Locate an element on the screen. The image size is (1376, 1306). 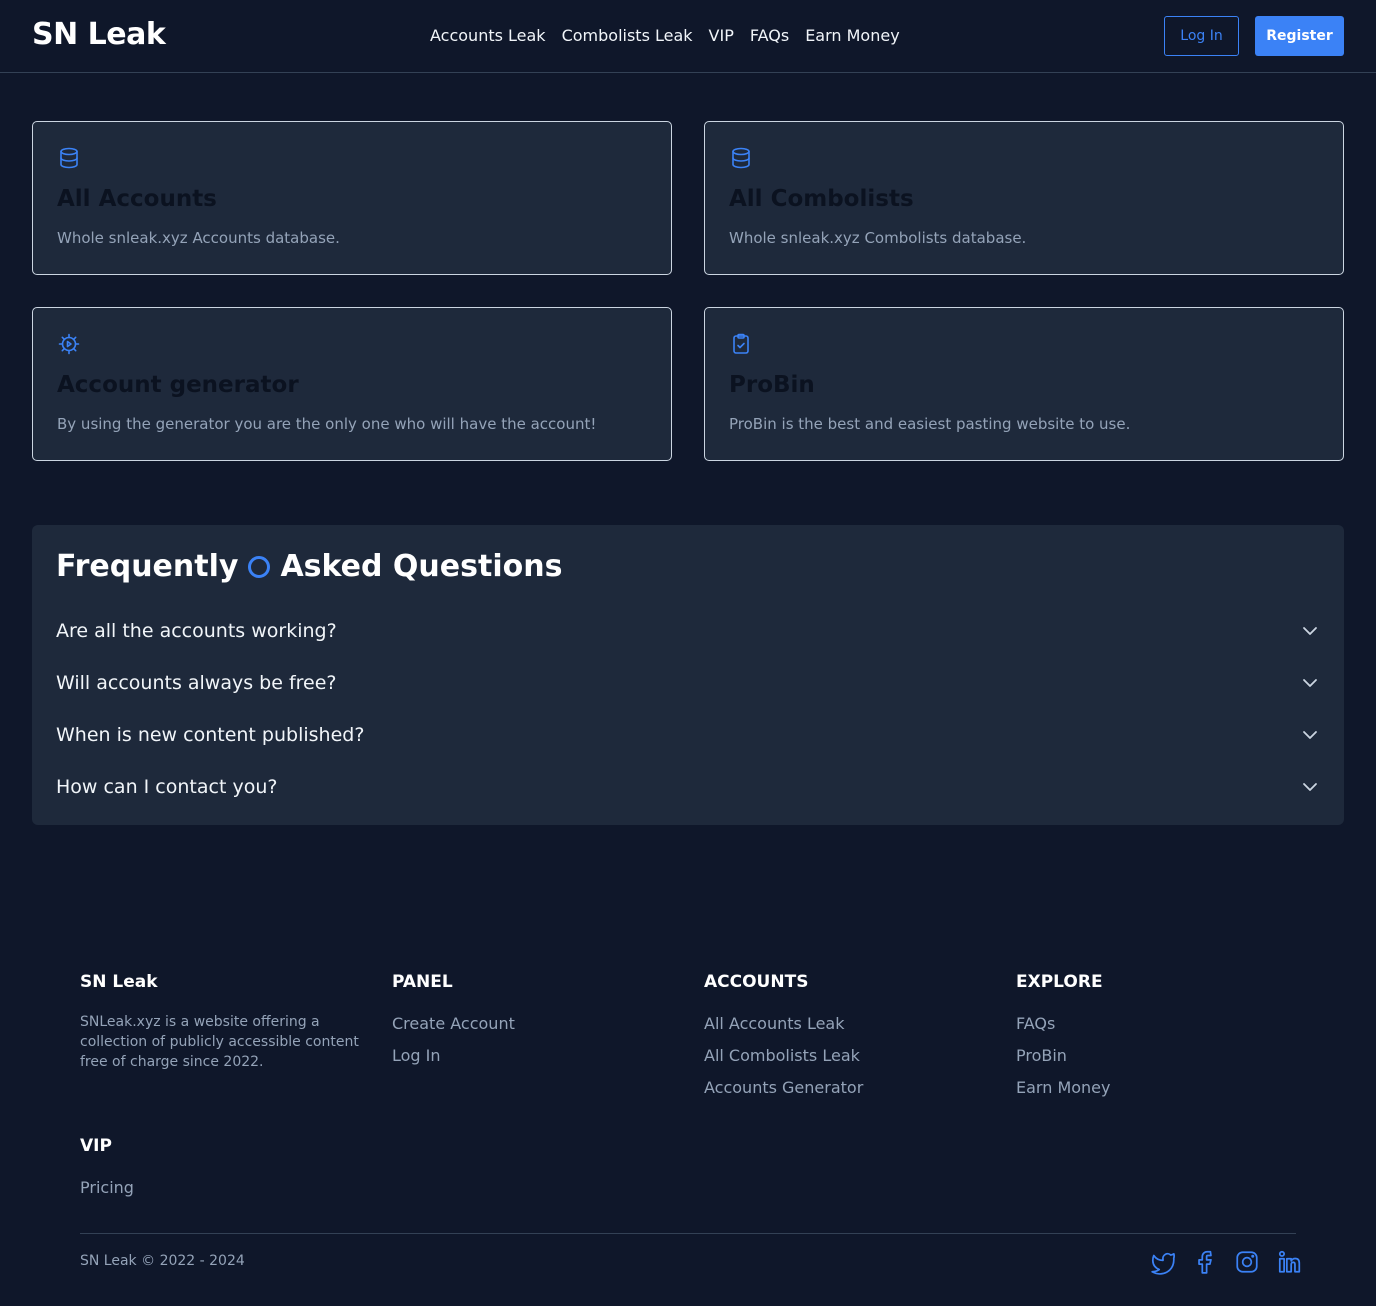
faq-title: Frequently Asked Questions is located at coordinates (309, 566).